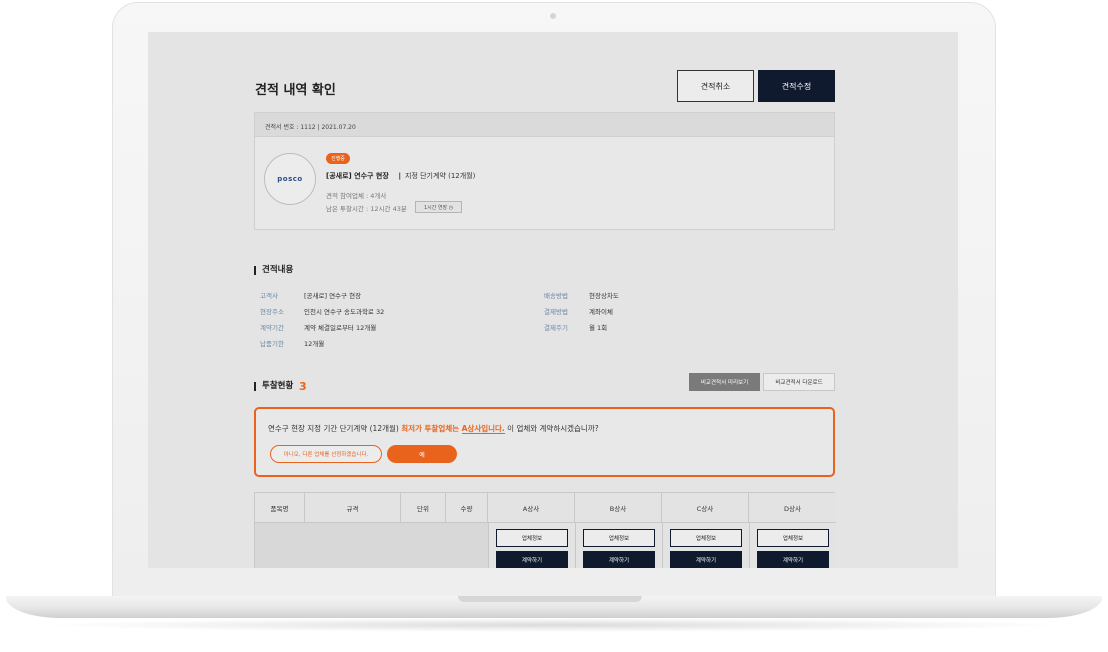 The width and height of the screenshot is (1108, 652). What do you see at coordinates (338, 158) in the screenshot?
I see `status-badge: 진행중` at bounding box center [338, 158].